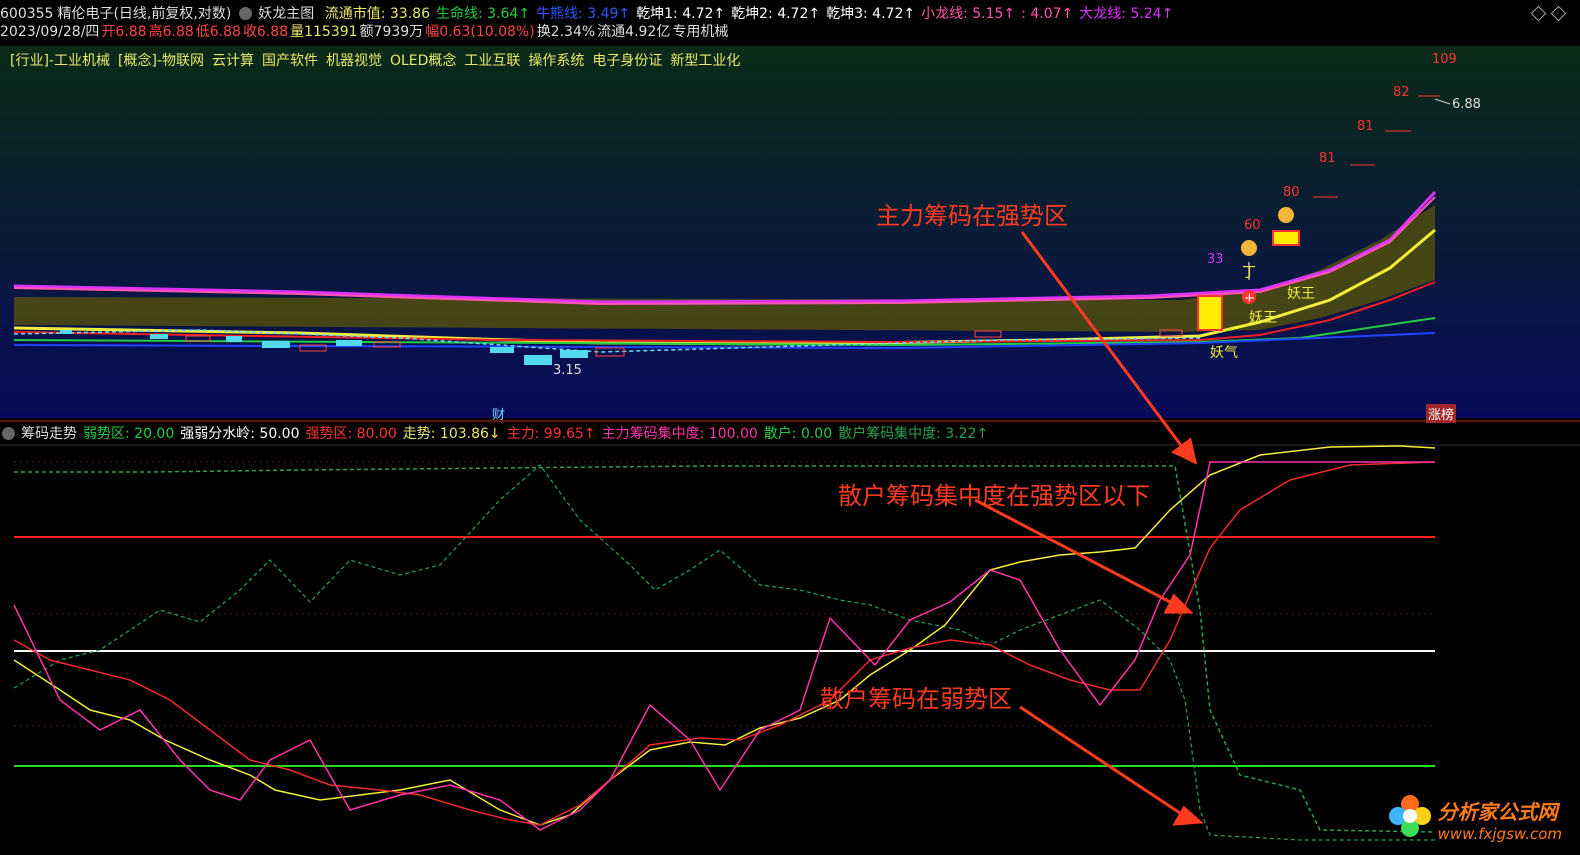  Describe the element at coordinates (1249, 273) in the screenshot. I see `ding-label: 丁` at that location.